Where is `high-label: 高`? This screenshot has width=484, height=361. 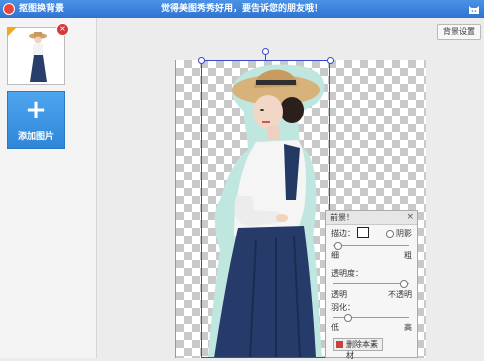
high-label: 高 is located at coordinates (408, 327).